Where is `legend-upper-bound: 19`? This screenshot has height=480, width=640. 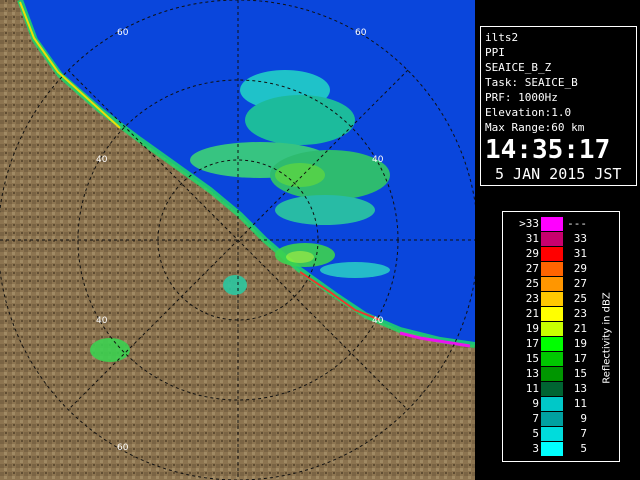 legend-upper-bound: 19 is located at coordinates (580, 343).